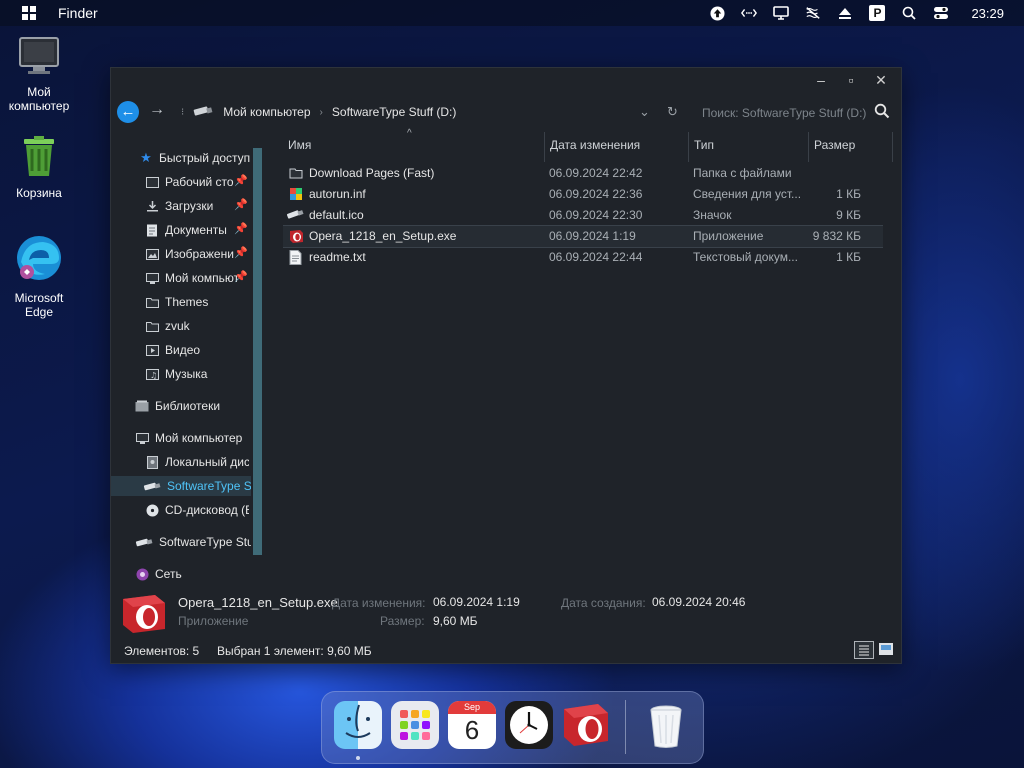  What do you see at coordinates (596, 173) in the screenshot?
I see `file-date: 06.09.2024 22:42` at bounding box center [596, 173].